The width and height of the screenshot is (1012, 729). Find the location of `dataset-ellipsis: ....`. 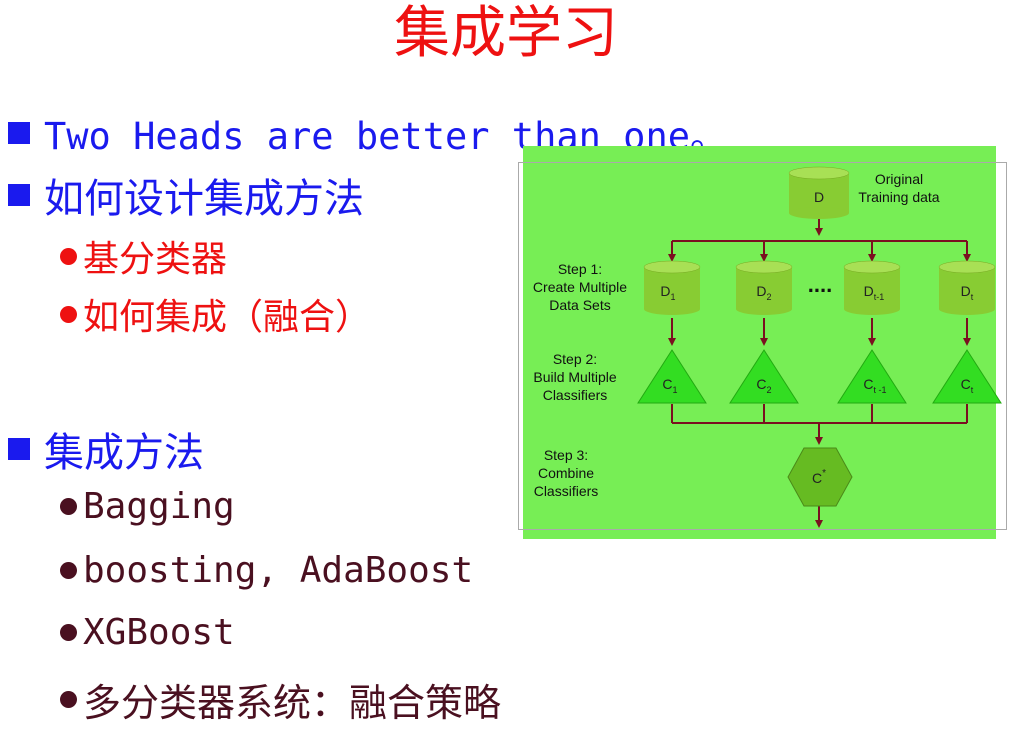

dataset-ellipsis: .... is located at coordinates (820, 284).